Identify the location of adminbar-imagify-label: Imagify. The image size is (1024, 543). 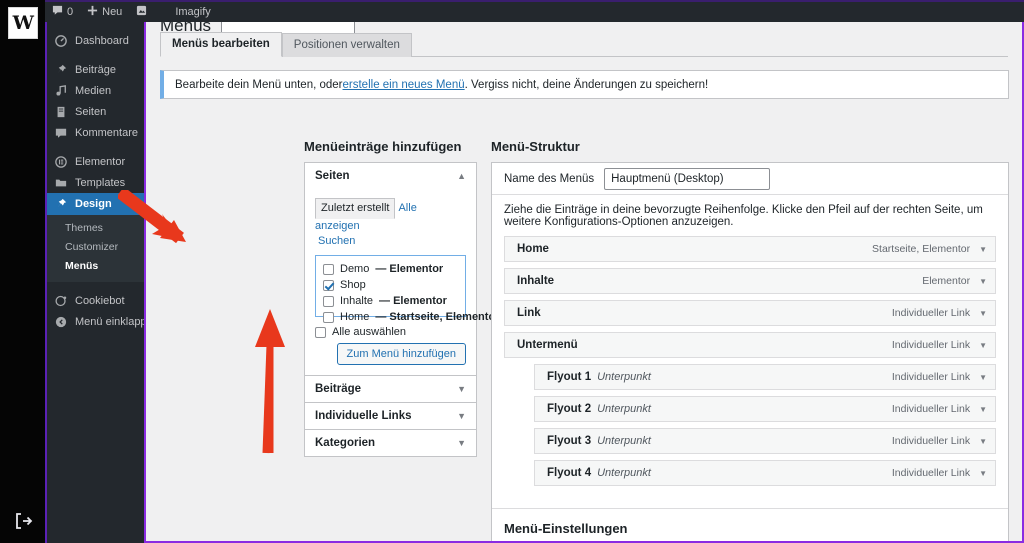
(193, 12).